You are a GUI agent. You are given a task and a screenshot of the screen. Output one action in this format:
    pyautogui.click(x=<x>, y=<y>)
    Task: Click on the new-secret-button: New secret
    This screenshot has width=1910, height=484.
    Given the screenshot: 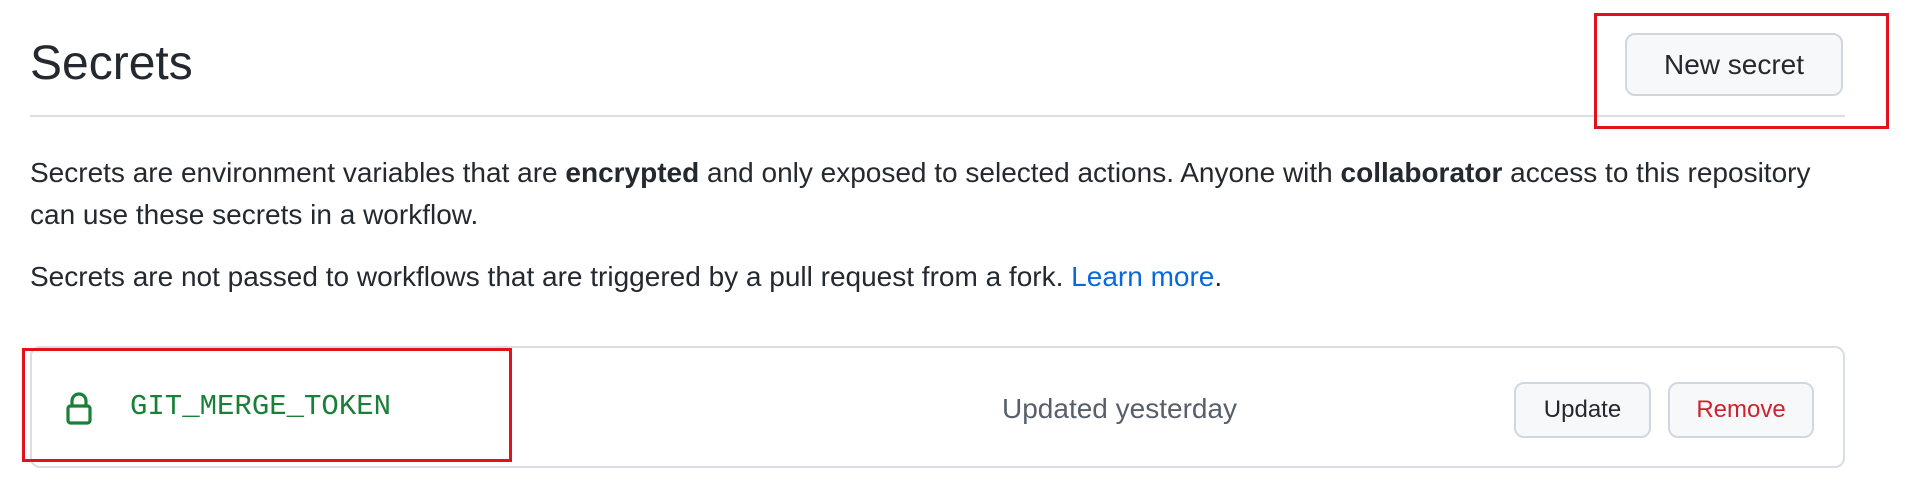 What is the action you would take?
    pyautogui.click(x=1734, y=64)
    